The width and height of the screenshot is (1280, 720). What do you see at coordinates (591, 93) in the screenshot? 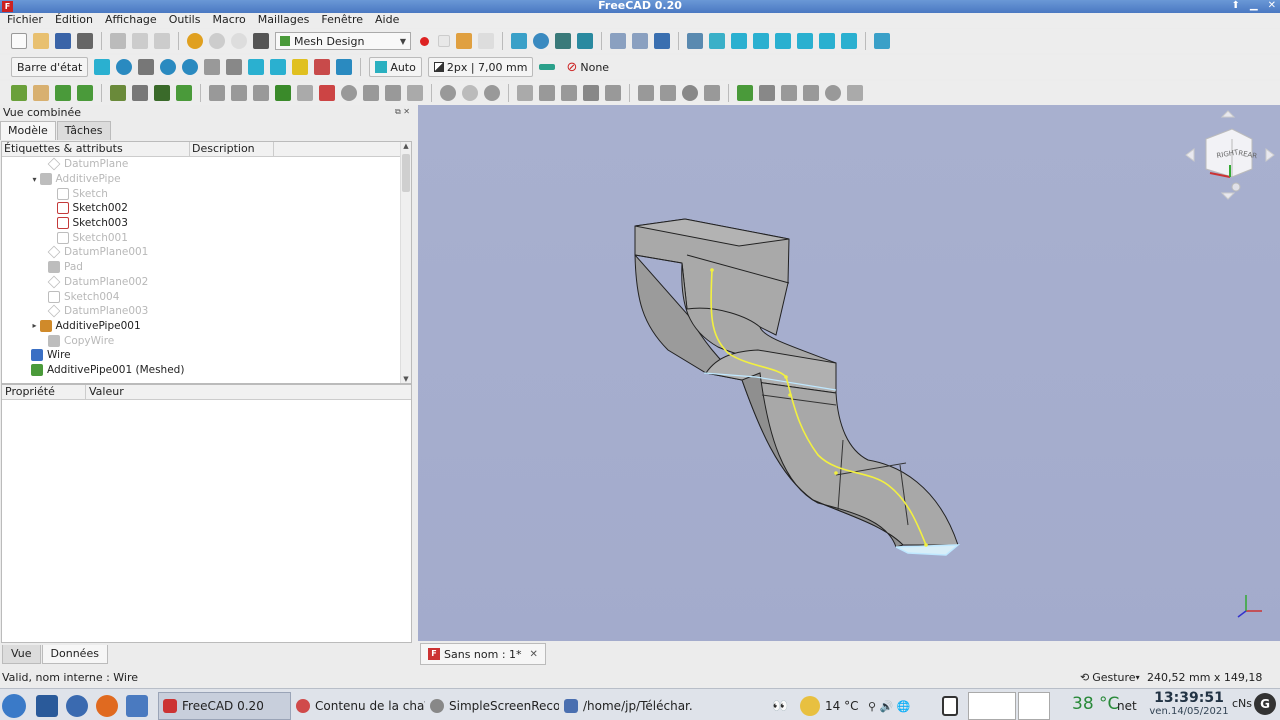
I see `mesh-curvature-icon` at bounding box center [591, 93].